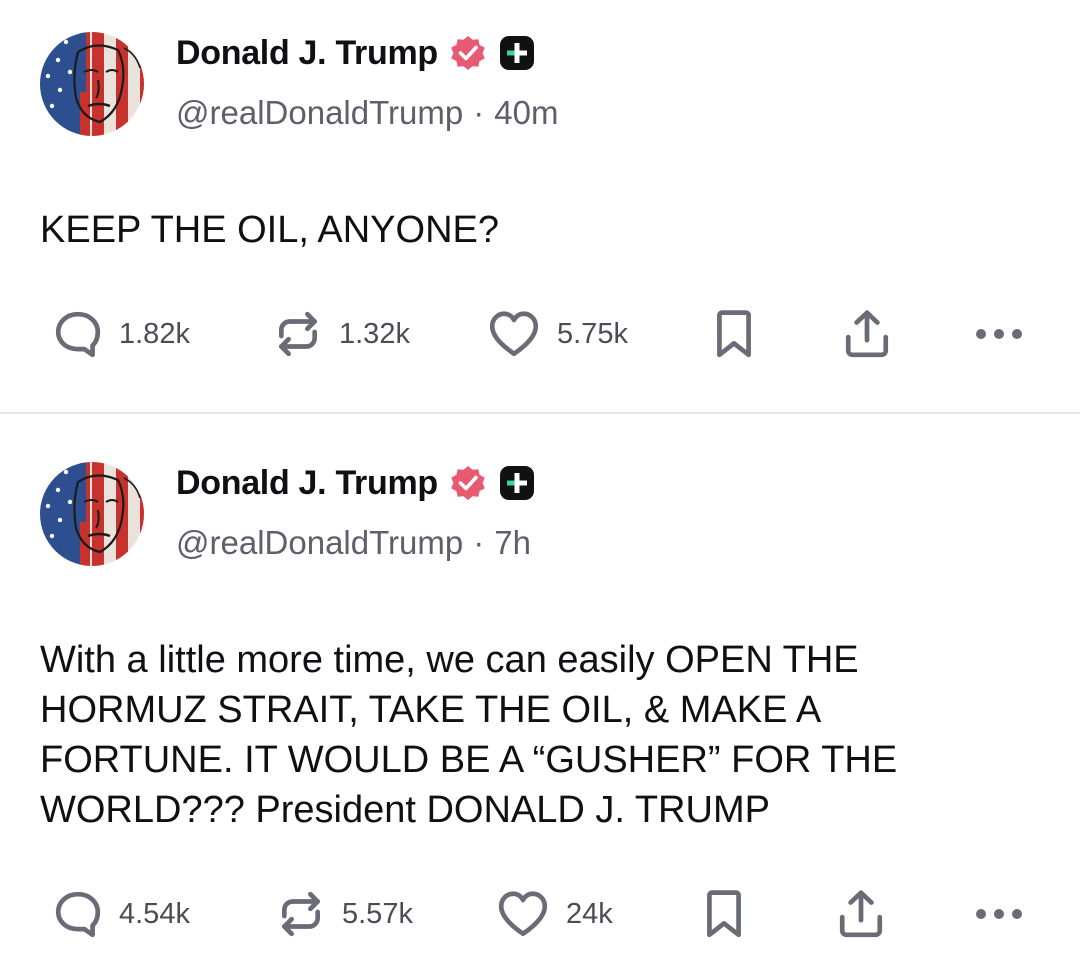 Image resolution: width=1080 pixels, height=968 pixels. I want to click on like-count: 24k, so click(589, 913).